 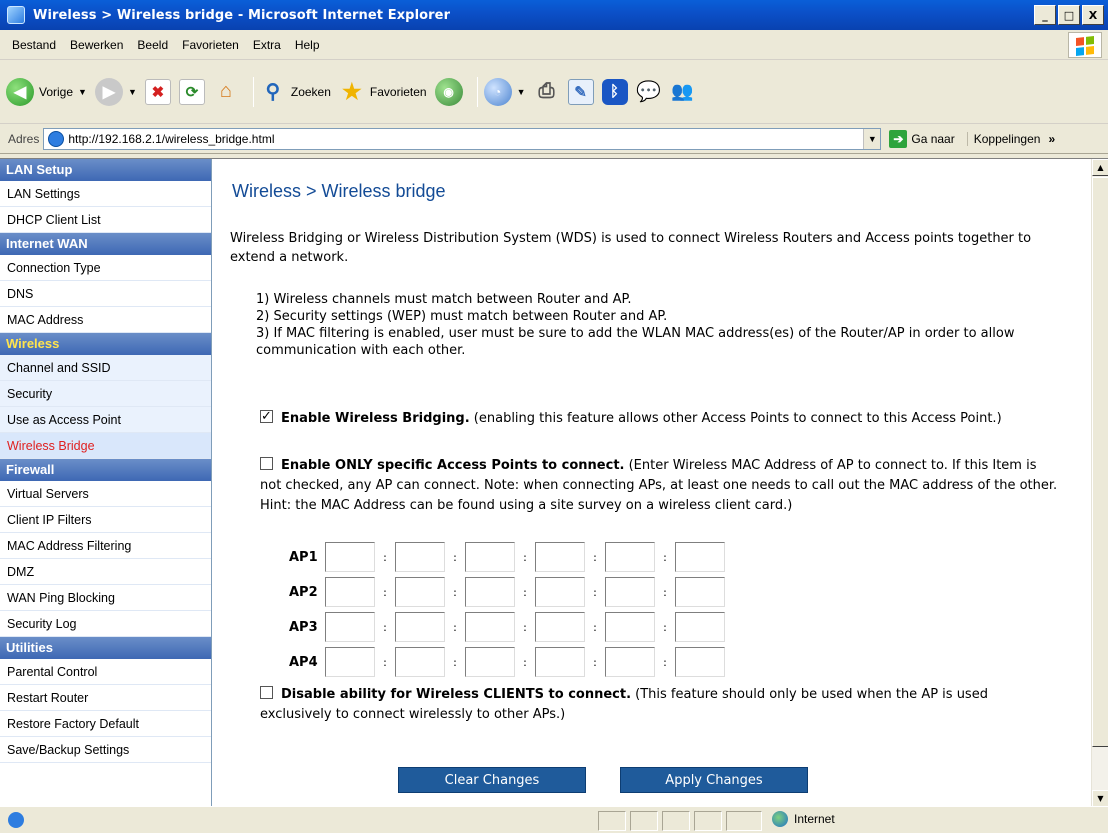 What do you see at coordinates (105, 344) in the screenshot?
I see `sidebar-heading-wireless: Wireless` at bounding box center [105, 344].